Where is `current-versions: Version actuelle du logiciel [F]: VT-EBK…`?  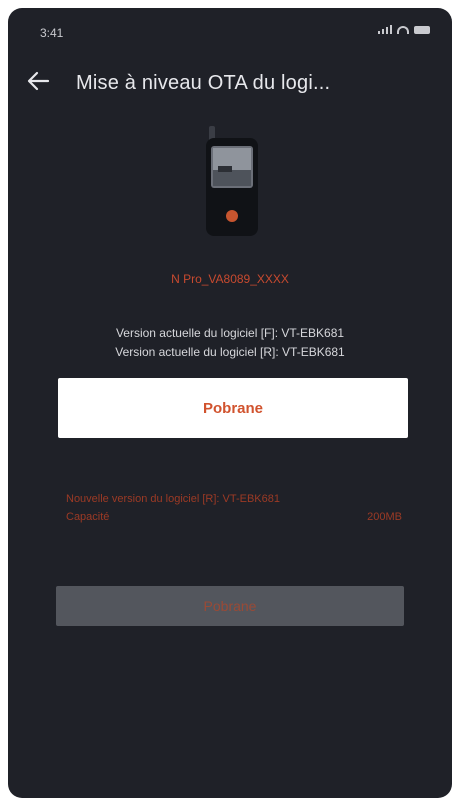
current-versions: Version actuelle du logiciel [F]: VT-EBK… is located at coordinates (230, 343).